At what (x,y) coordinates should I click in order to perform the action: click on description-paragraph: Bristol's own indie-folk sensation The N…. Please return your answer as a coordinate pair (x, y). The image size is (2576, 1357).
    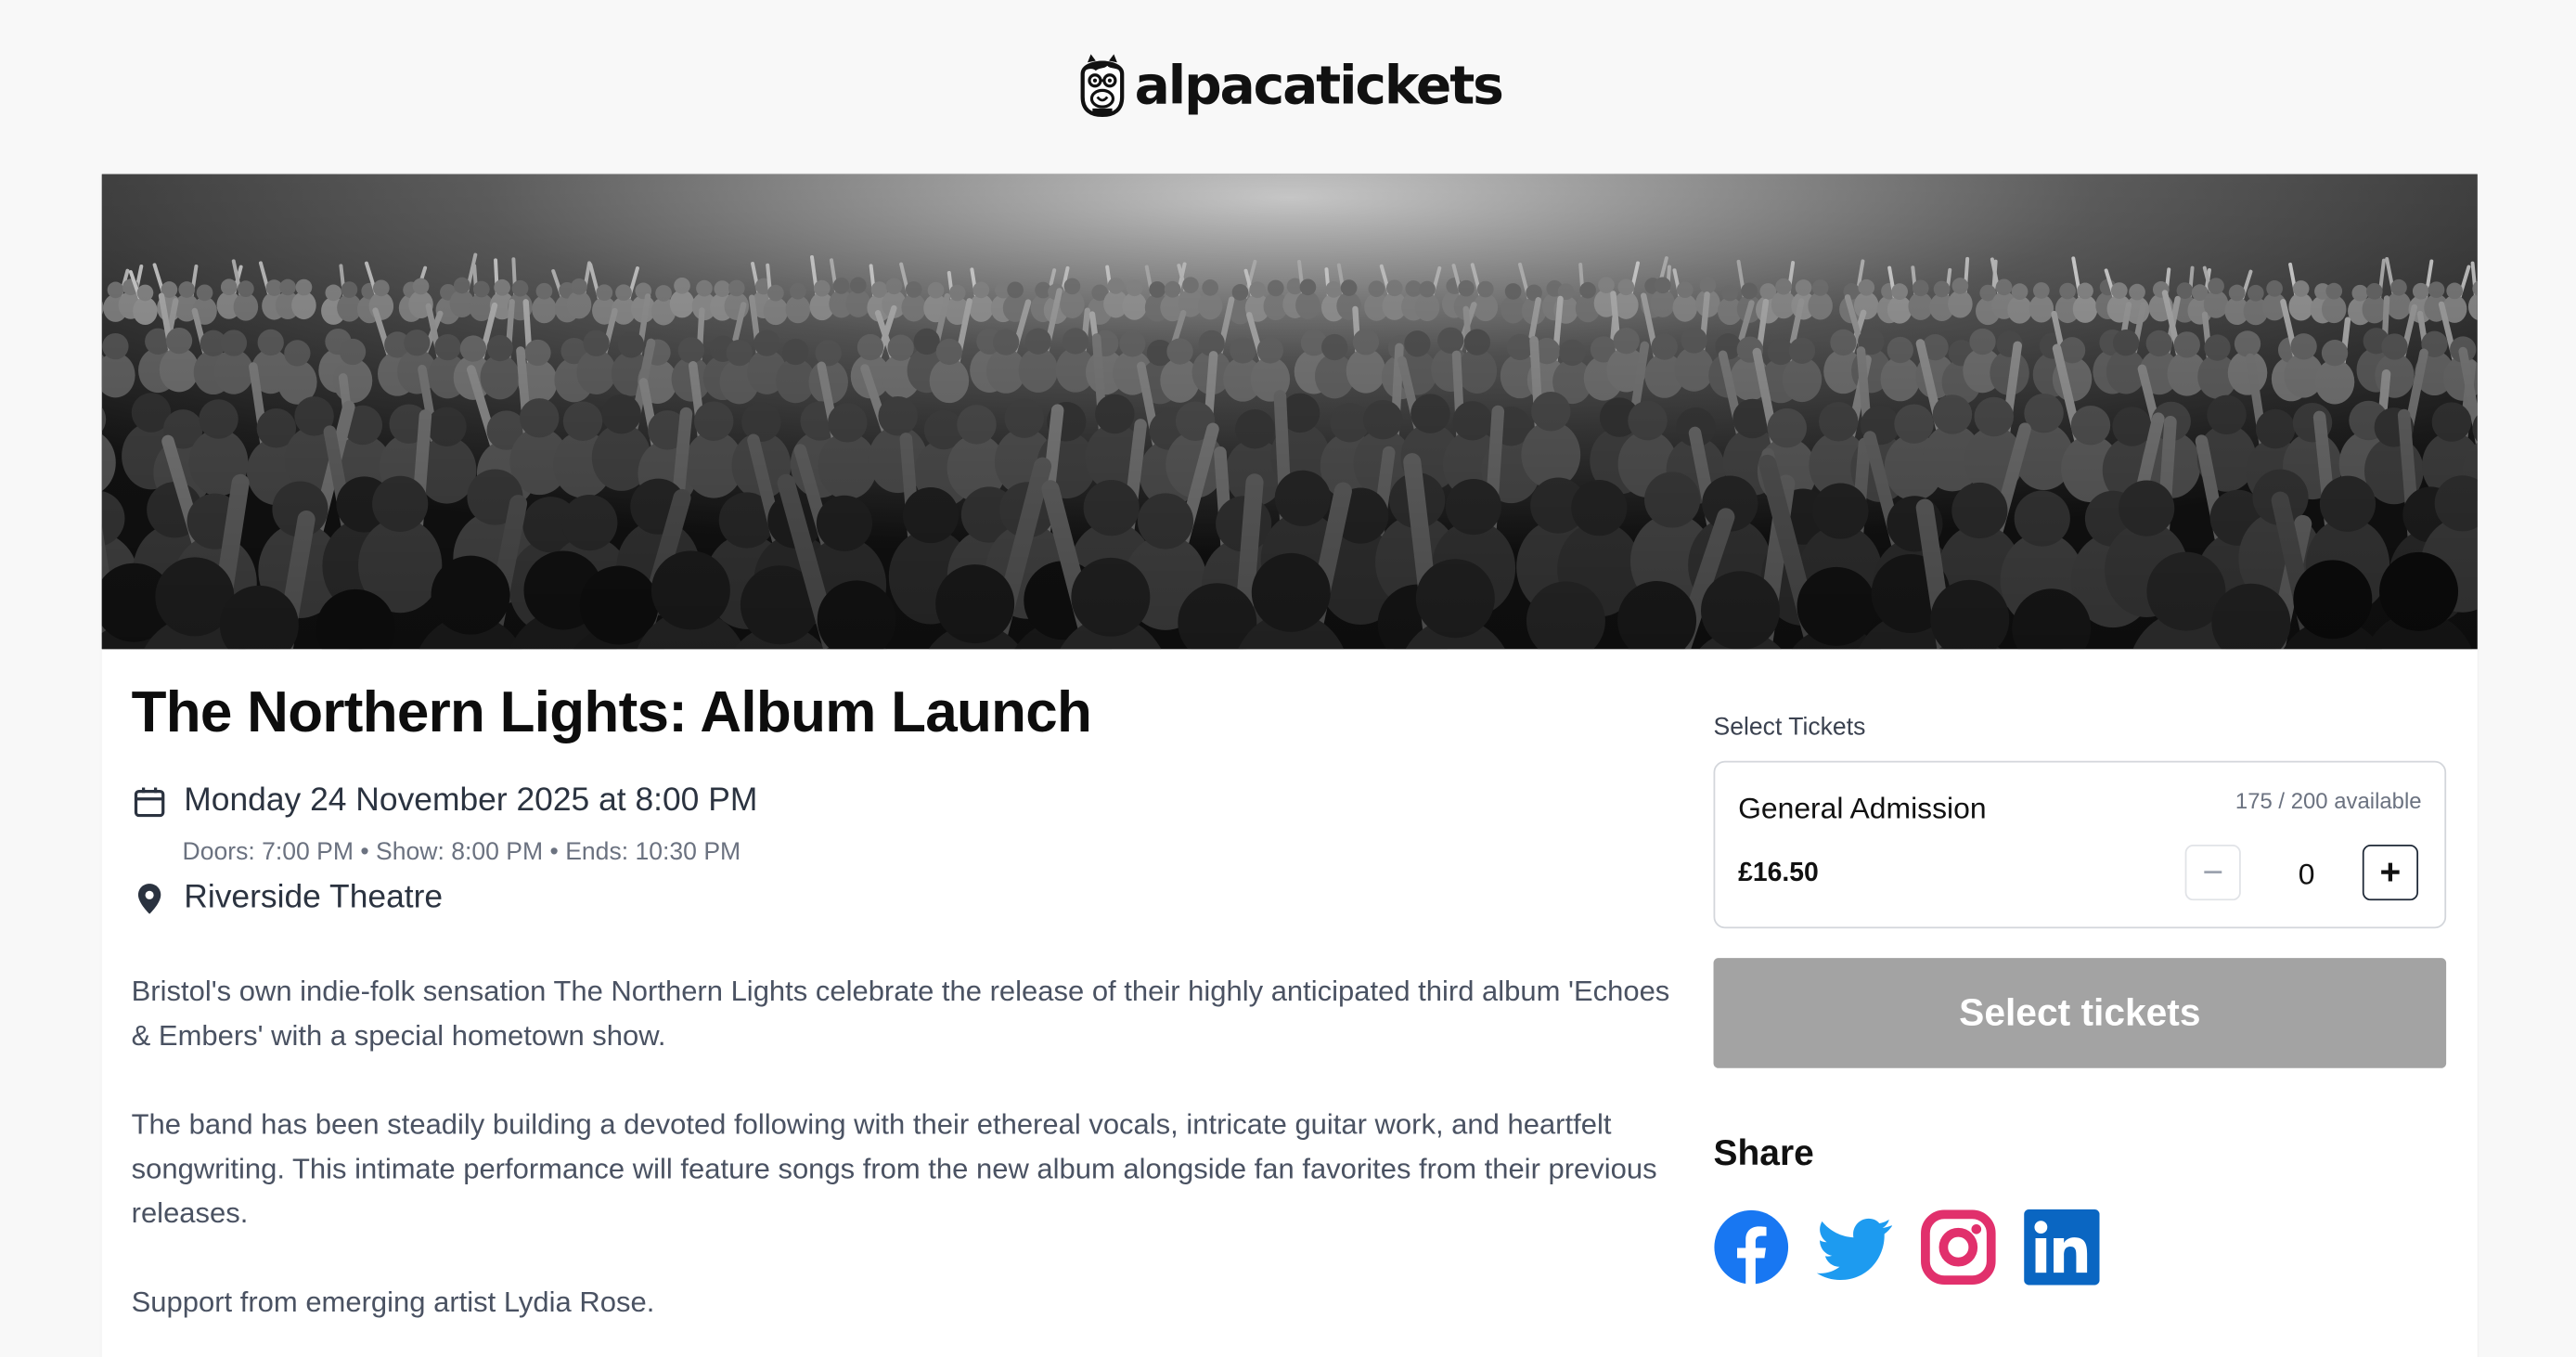
    Looking at the image, I should click on (900, 1014).